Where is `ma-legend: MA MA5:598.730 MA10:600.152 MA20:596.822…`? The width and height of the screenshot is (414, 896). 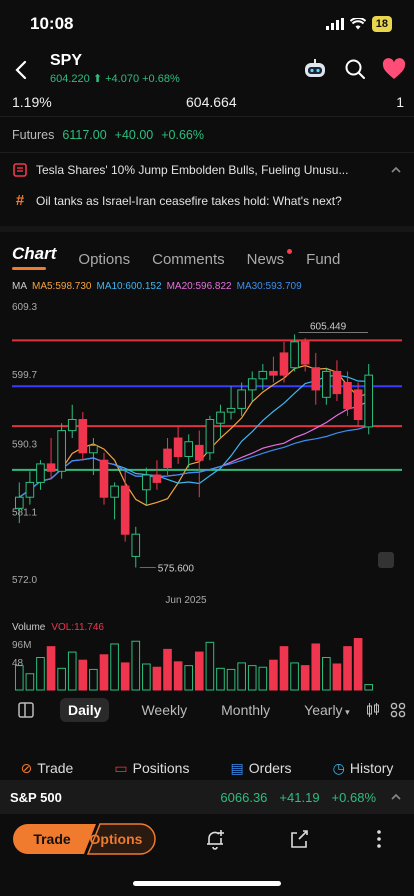 ma-legend: MA MA5:598.730 MA10:600.152 MA20:596.822… is located at coordinates (157, 286).